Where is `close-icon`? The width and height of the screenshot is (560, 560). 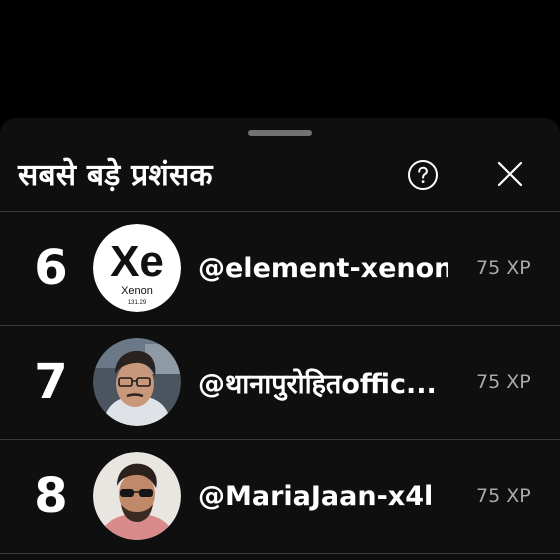
close-icon is located at coordinates (510, 174).